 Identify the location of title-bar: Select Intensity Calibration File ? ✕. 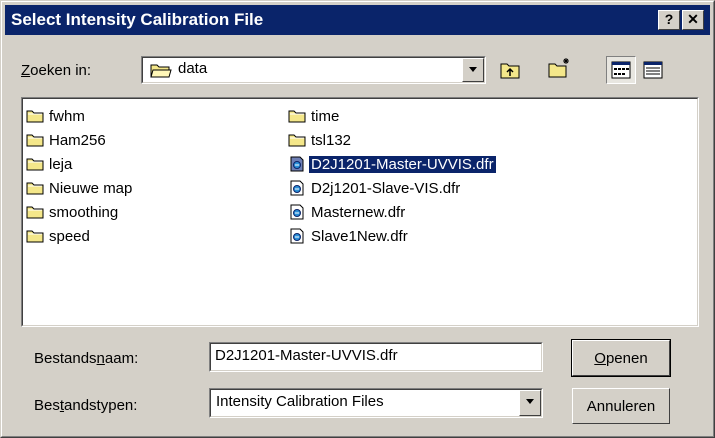
(357, 20).